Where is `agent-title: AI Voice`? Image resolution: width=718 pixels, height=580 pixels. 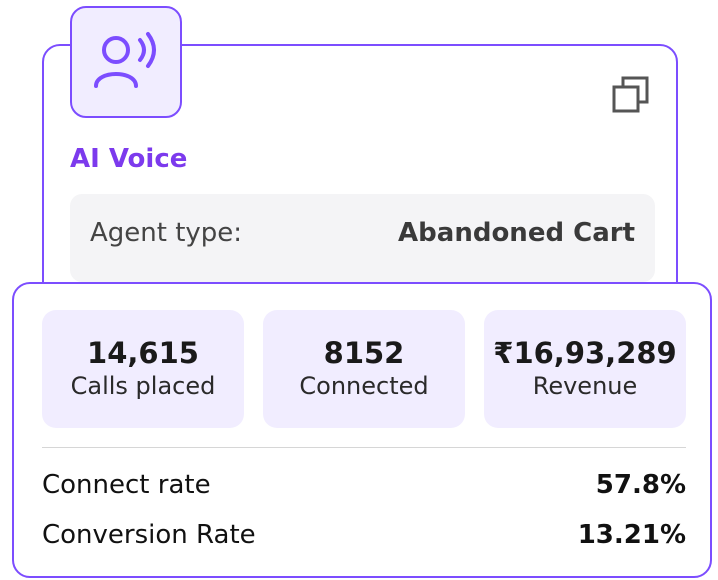 agent-title: AI Voice is located at coordinates (129, 159).